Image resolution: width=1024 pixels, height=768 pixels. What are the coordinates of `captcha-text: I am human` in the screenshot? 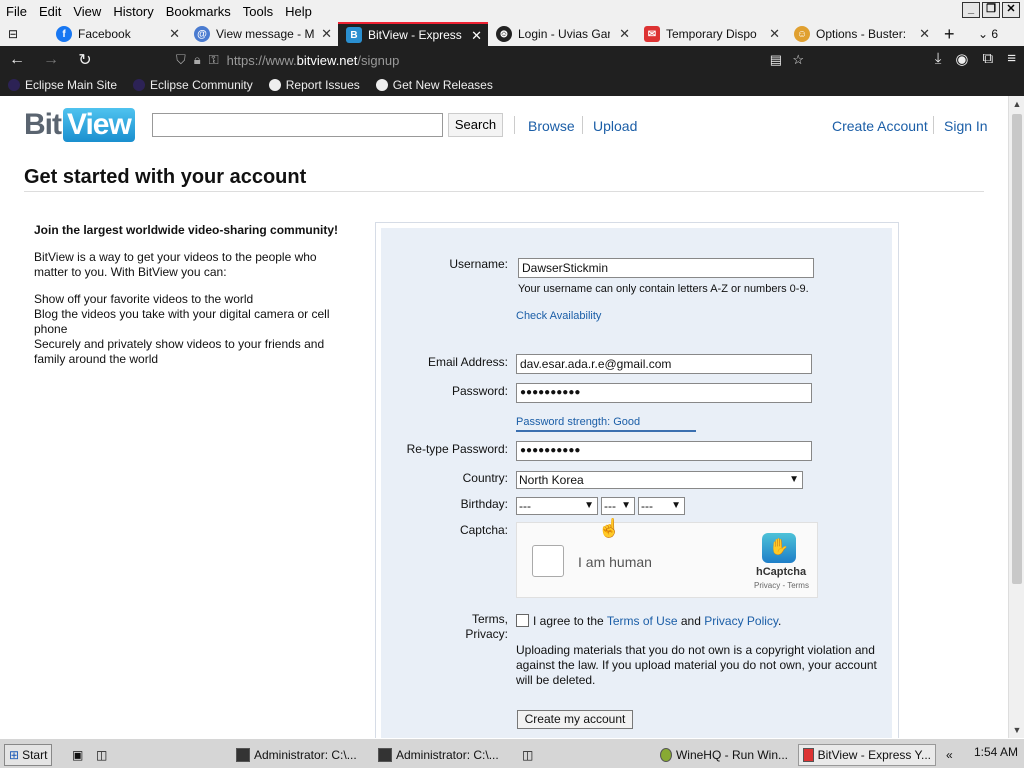 It's located at (615, 562).